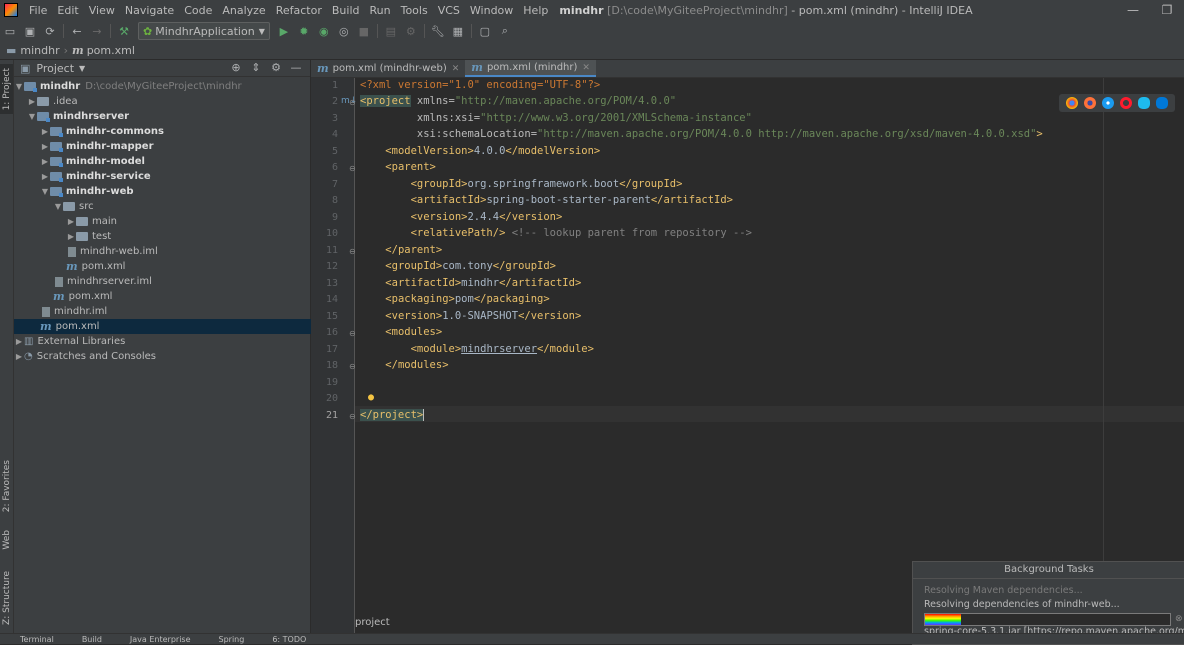  What do you see at coordinates (39, 50) in the screenshot?
I see `breadcrumb-project: mindhr` at bounding box center [39, 50].